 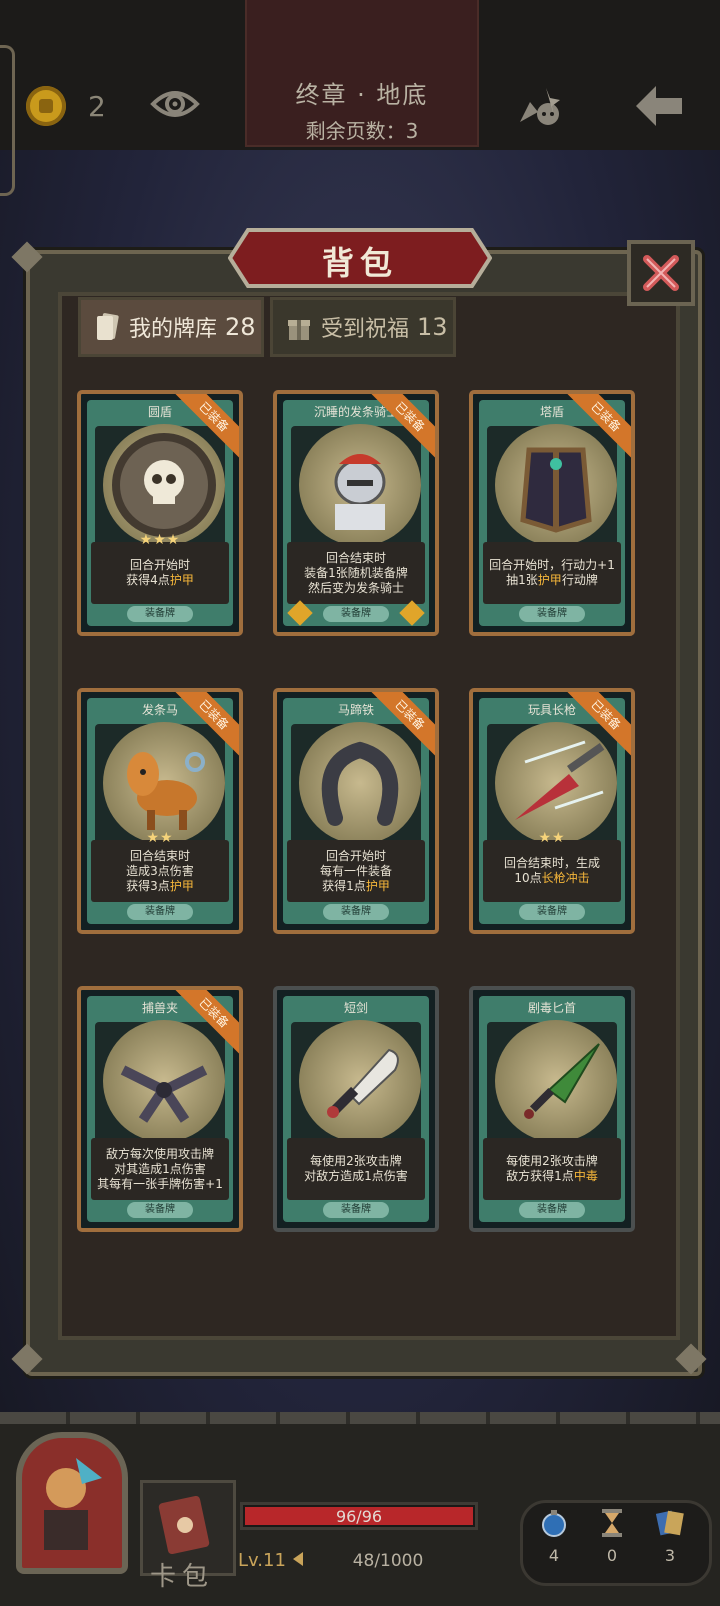 I want to click on card-description: 回合开始时，行动力+1 抽1张护甲行动牌, so click(x=552, y=573).